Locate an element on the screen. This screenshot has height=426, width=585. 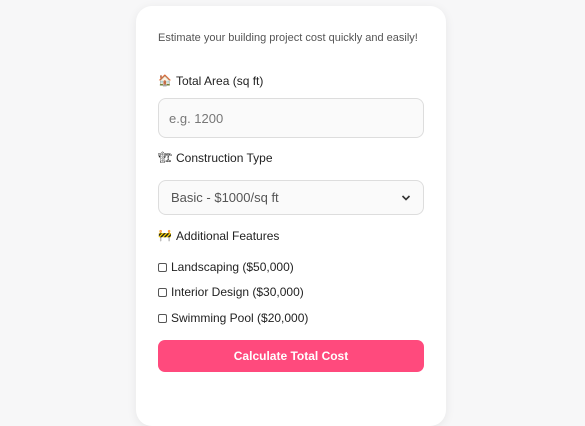
feature-interior-design: Interior Design ($30,000) is located at coordinates (231, 292).